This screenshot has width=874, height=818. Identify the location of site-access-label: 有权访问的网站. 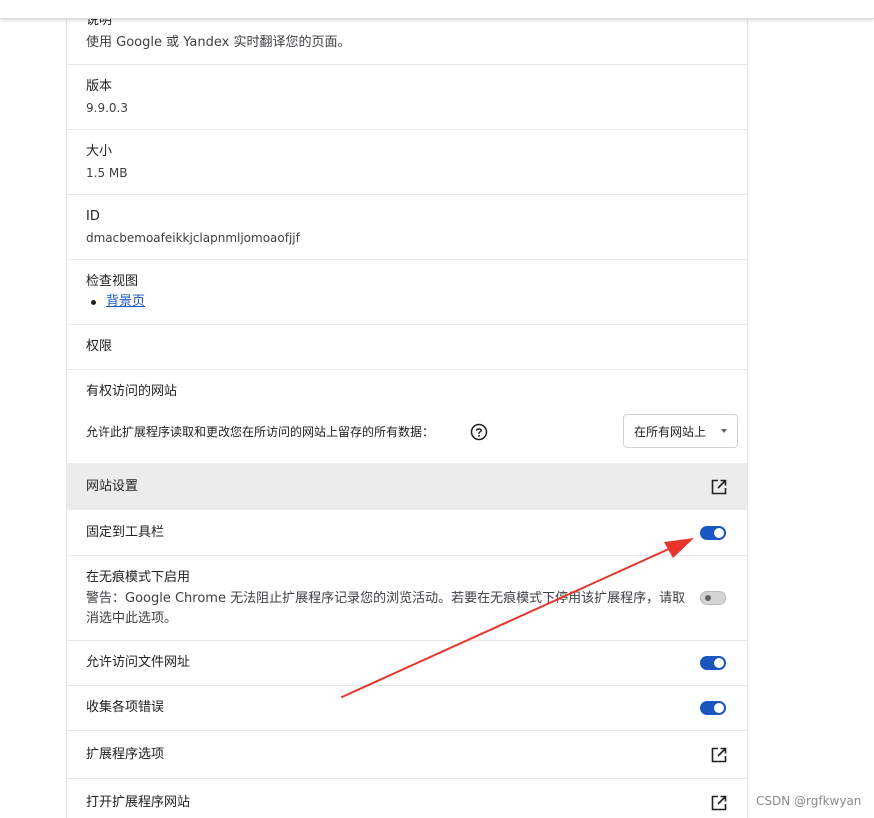
(132, 391).